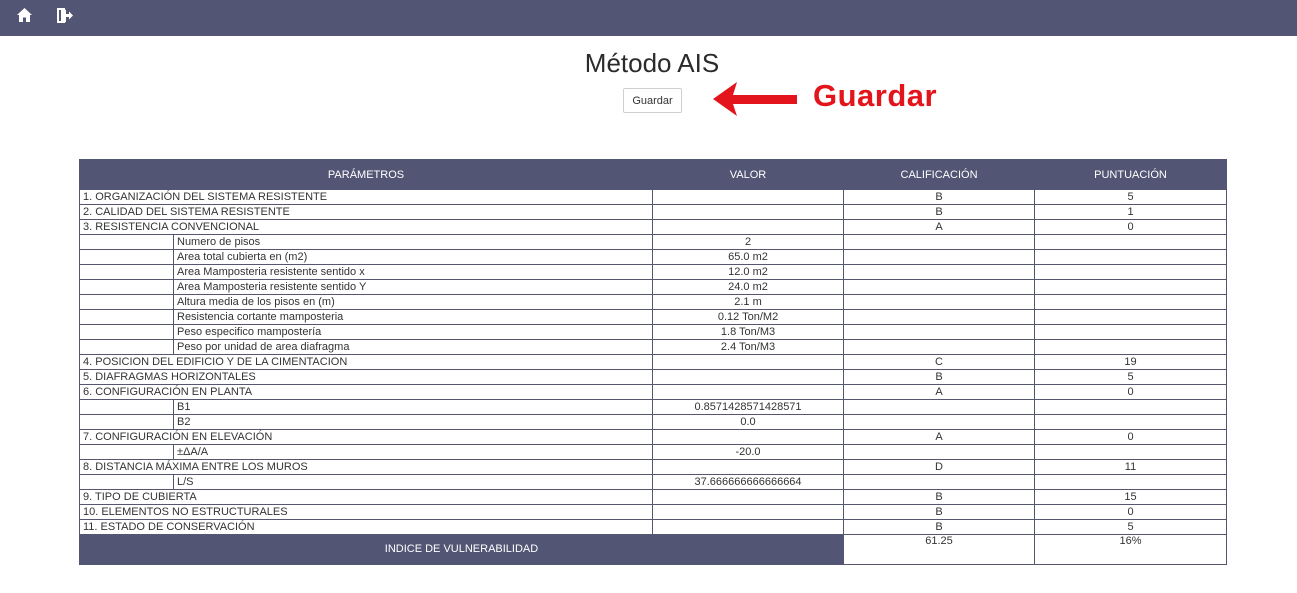 The height and width of the screenshot is (593, 1297). I want to click on subparameter-value: 12.0 m2, so click(748, 272).